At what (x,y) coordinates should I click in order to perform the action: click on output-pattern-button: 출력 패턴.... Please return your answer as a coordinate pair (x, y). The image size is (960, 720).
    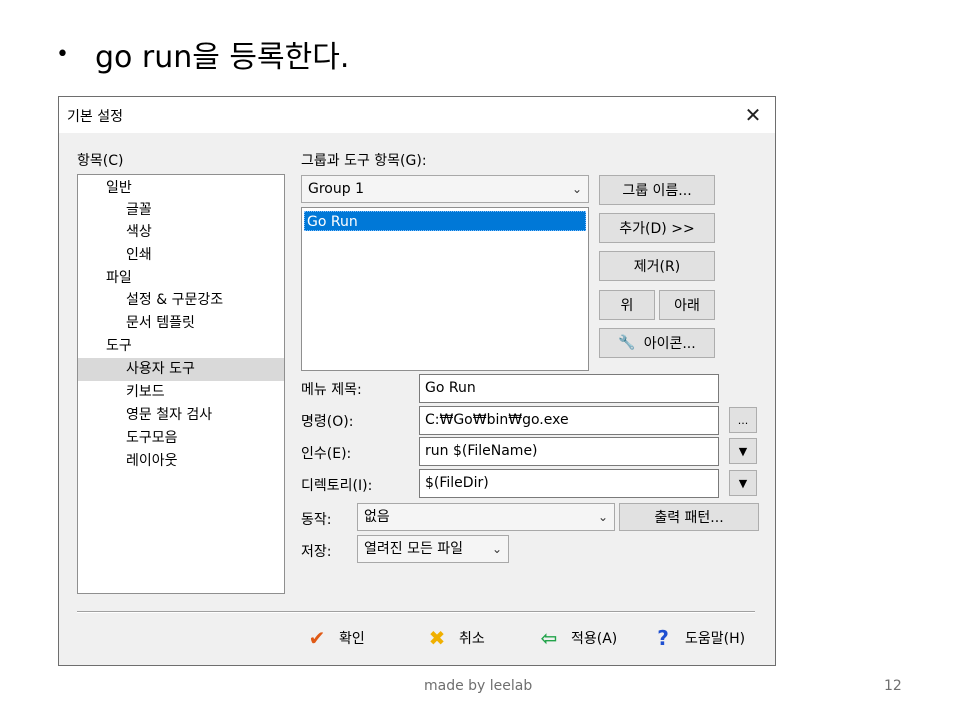
    Looking at the image, I should click on (689, 517).